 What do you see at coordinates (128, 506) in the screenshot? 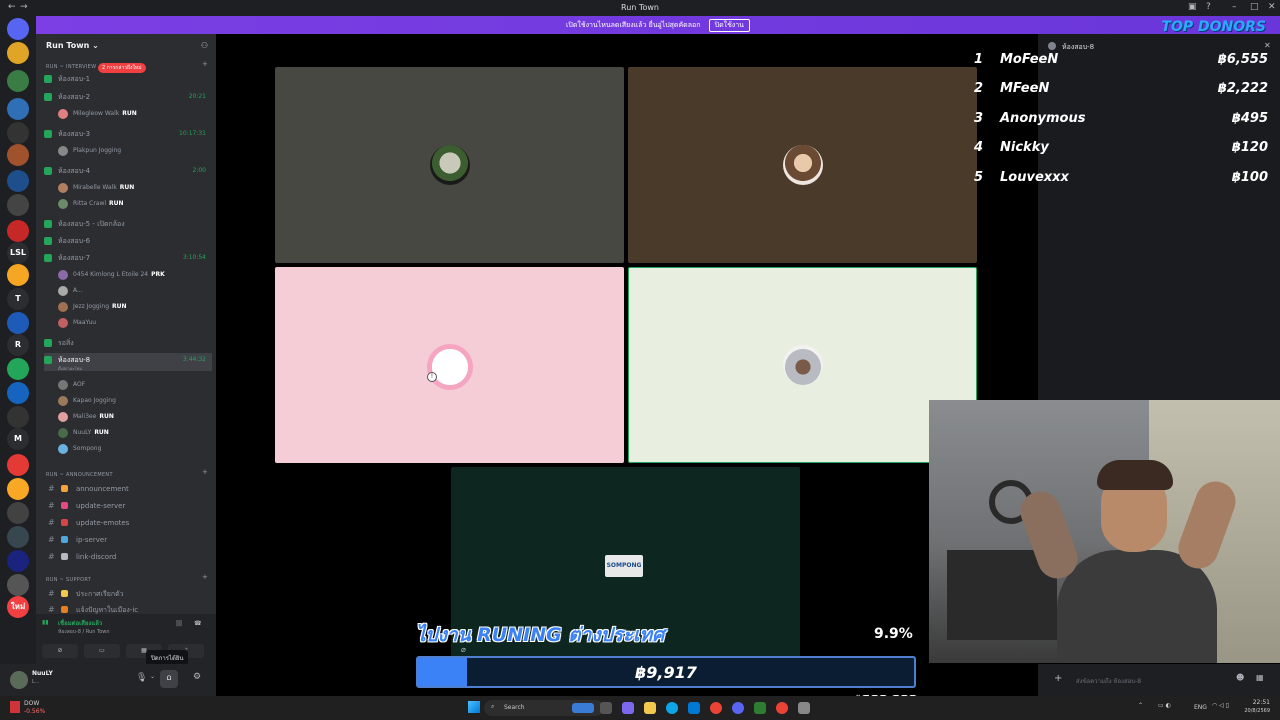
I see `text-channel: # update-server` at bounding box center [128, 506].